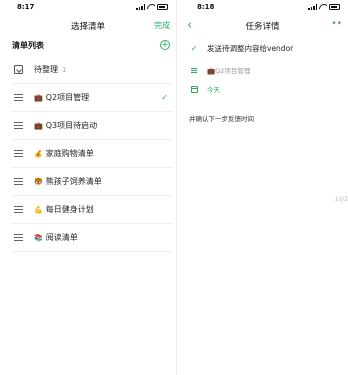  What do you see at coordinates (38, 181) in the screenshot?
I see `tiger-face-icon: 🐯` at bounding box center [38, 181].